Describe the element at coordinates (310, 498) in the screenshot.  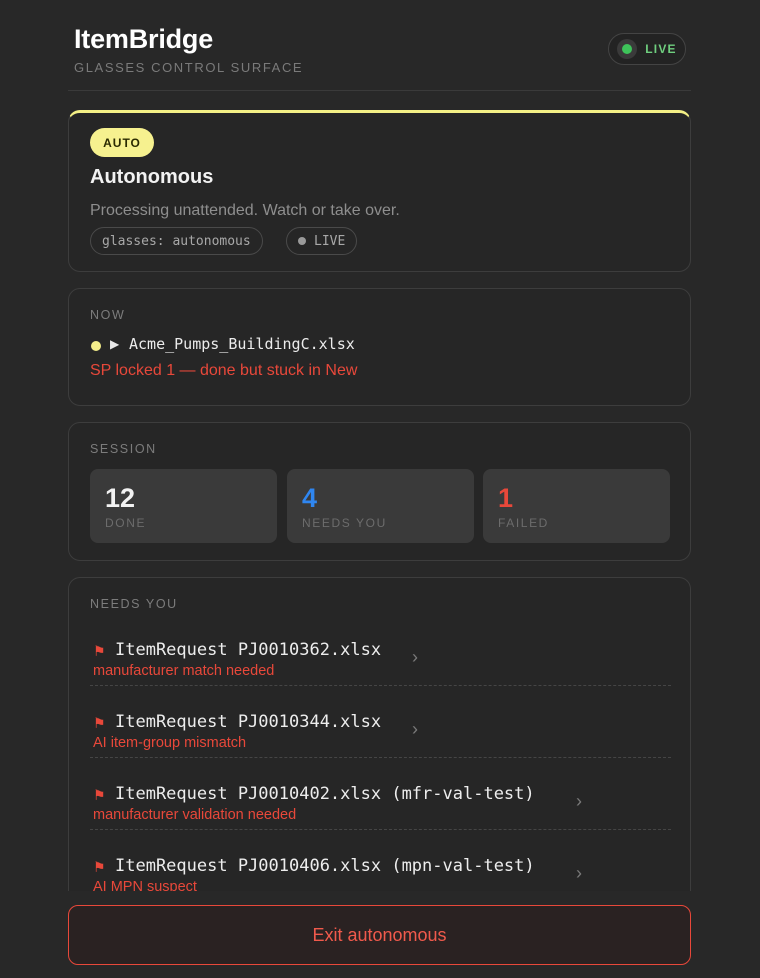
I see `stat-needs-you-value: 4` at that location.